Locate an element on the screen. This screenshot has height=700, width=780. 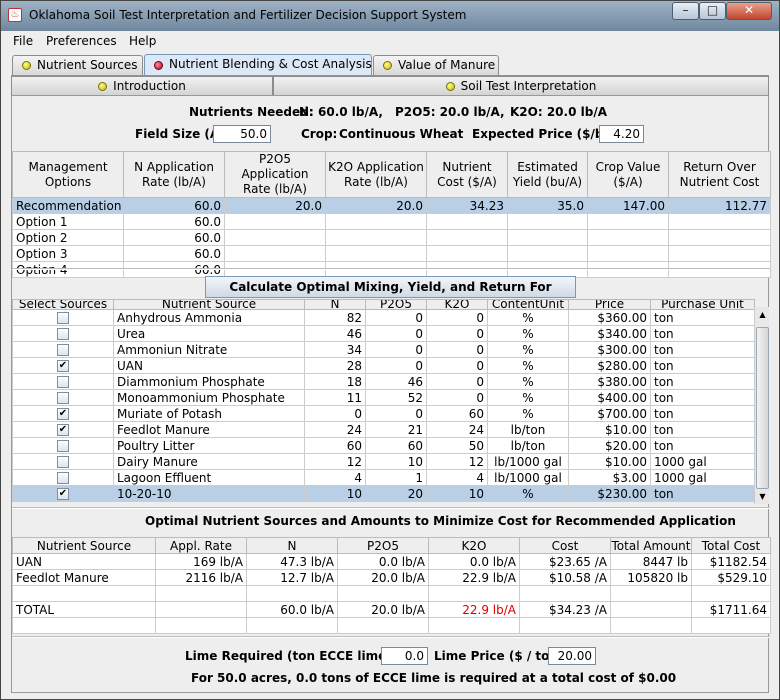
source-row: ✔ UAN 28 0 0% $280.00 ton is located at coordinates (383, 365).